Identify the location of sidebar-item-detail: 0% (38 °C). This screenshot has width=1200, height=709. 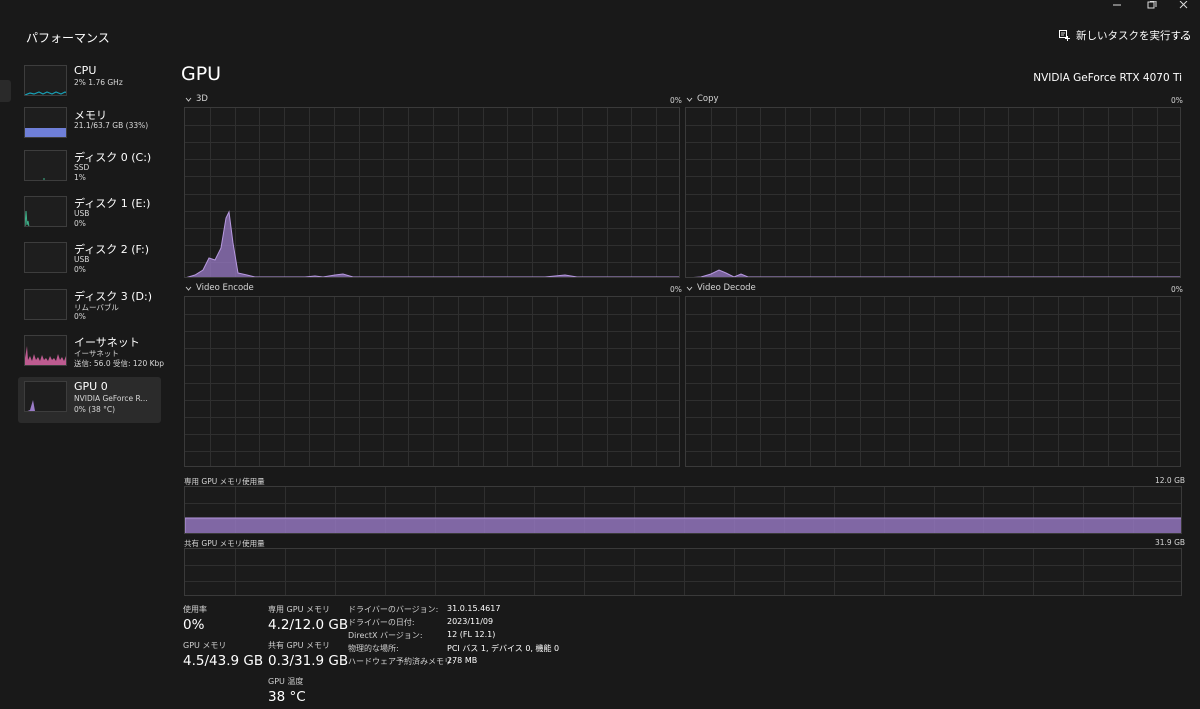
(95, 409).